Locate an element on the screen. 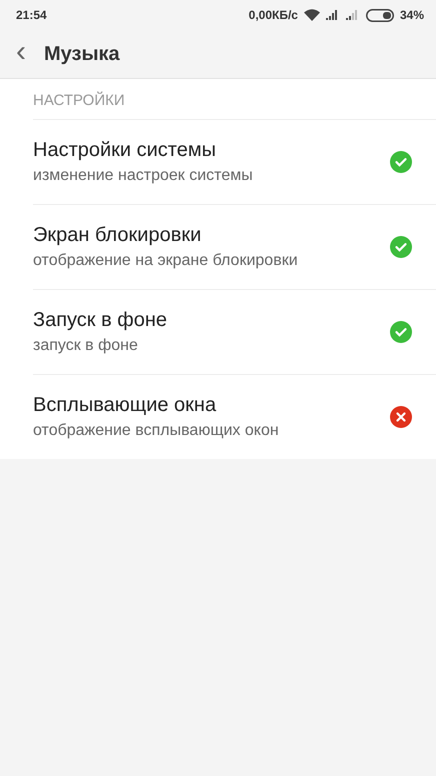 The image size is (436, 776). permission-row: Всплывающие окна отображение всплывающих окон is located at coordinates (234, 417).